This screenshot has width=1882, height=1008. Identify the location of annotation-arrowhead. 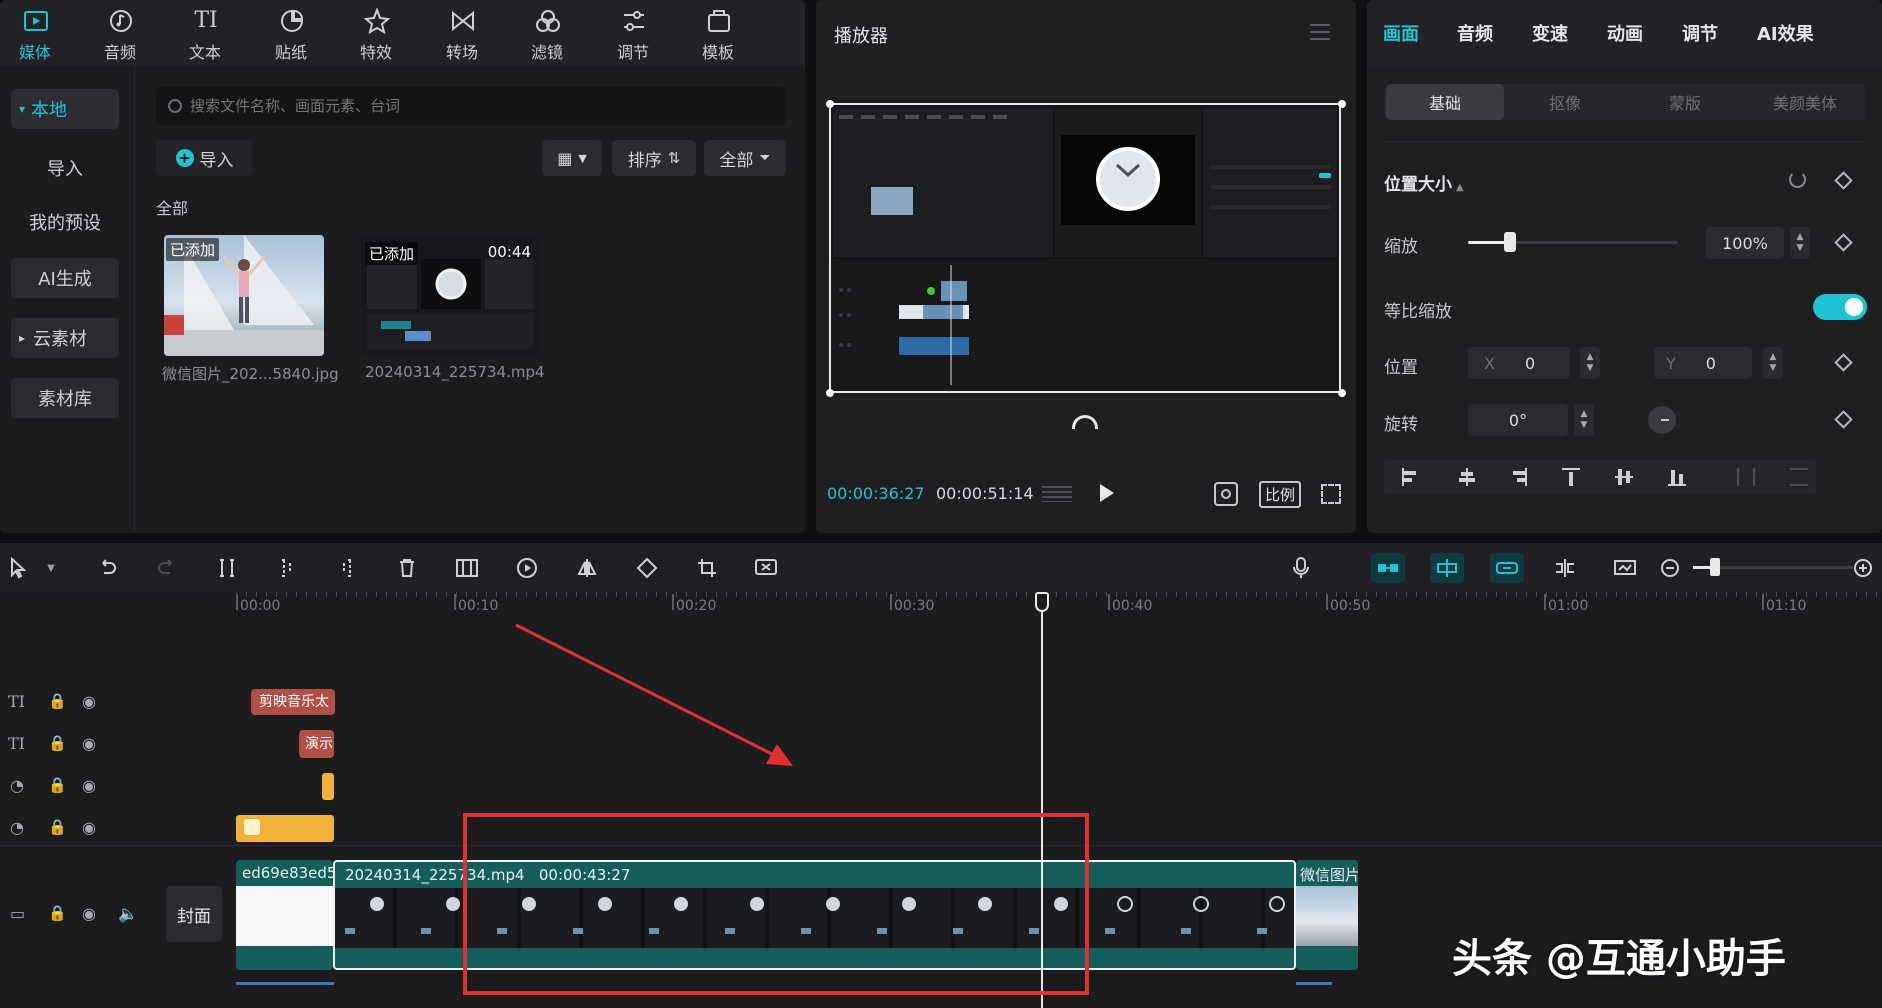
(779, 755).